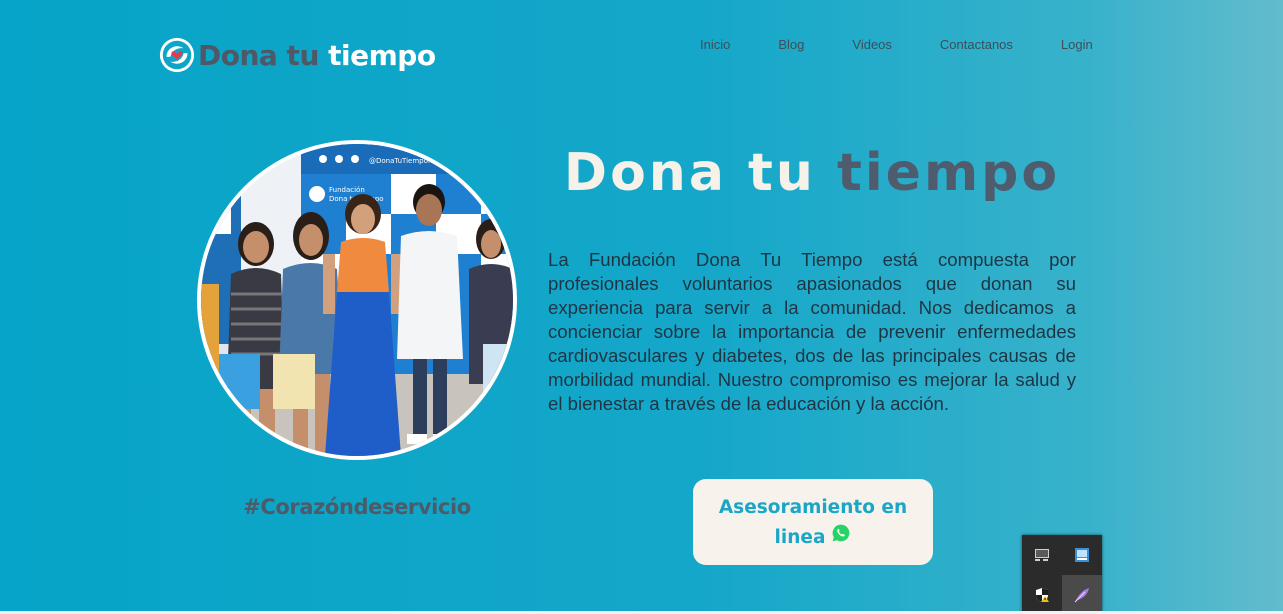 This screenshot has height=614, width=1283. I want to click on logo-text: Dona tu tiempo, so click(317, 55).